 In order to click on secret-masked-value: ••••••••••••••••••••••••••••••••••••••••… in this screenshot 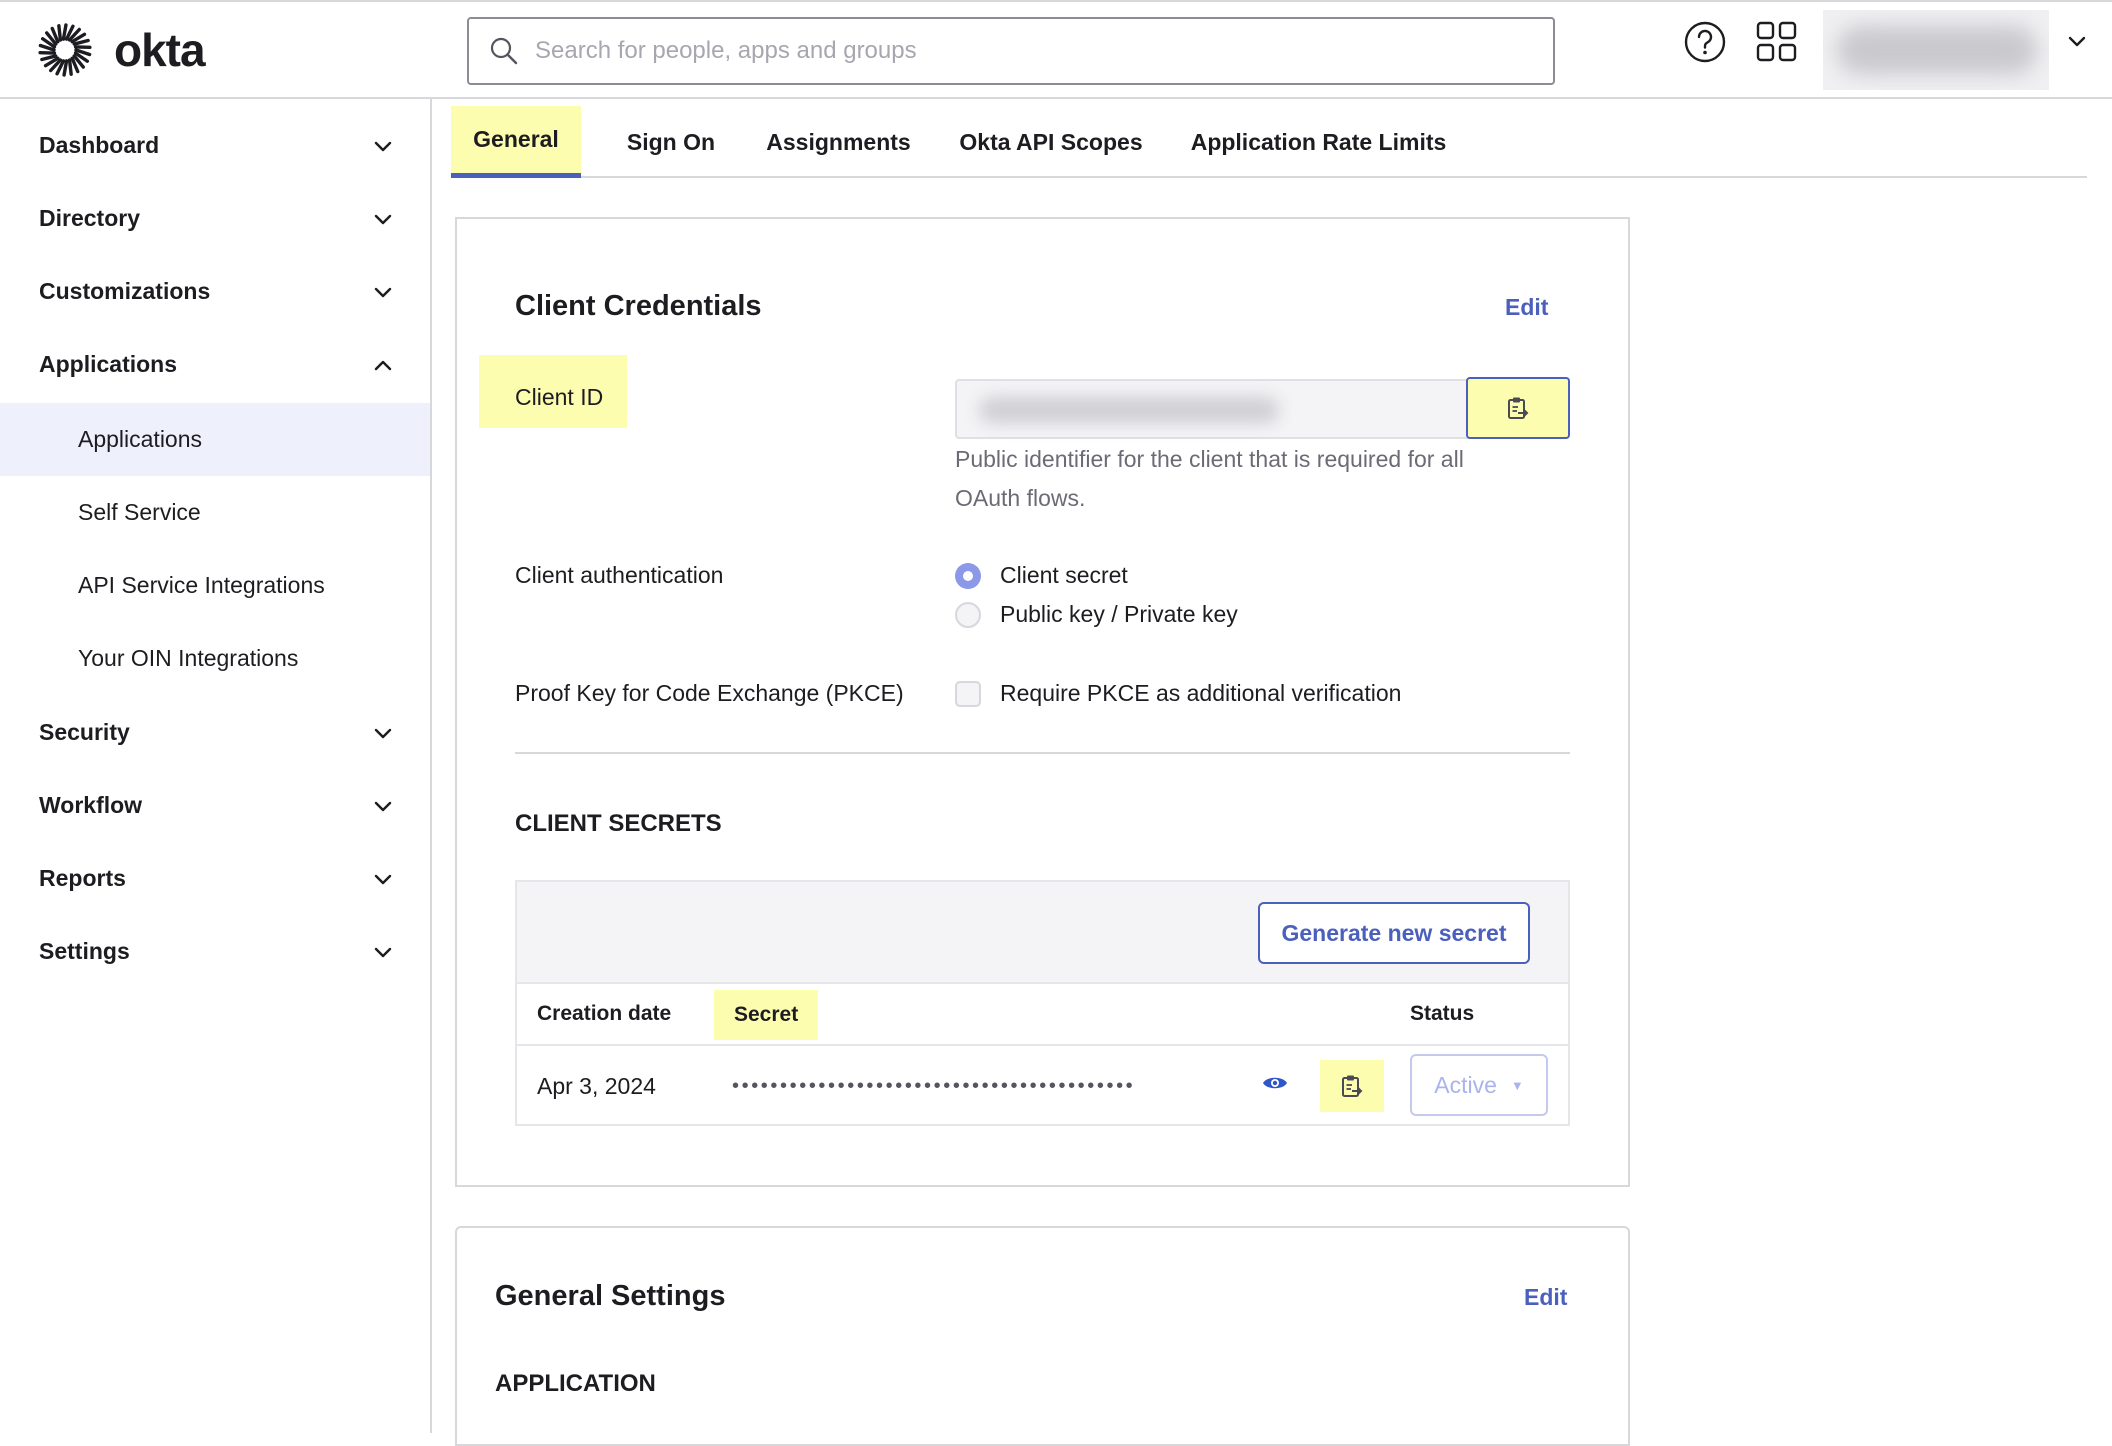, I will do `click(933, 1086)`.